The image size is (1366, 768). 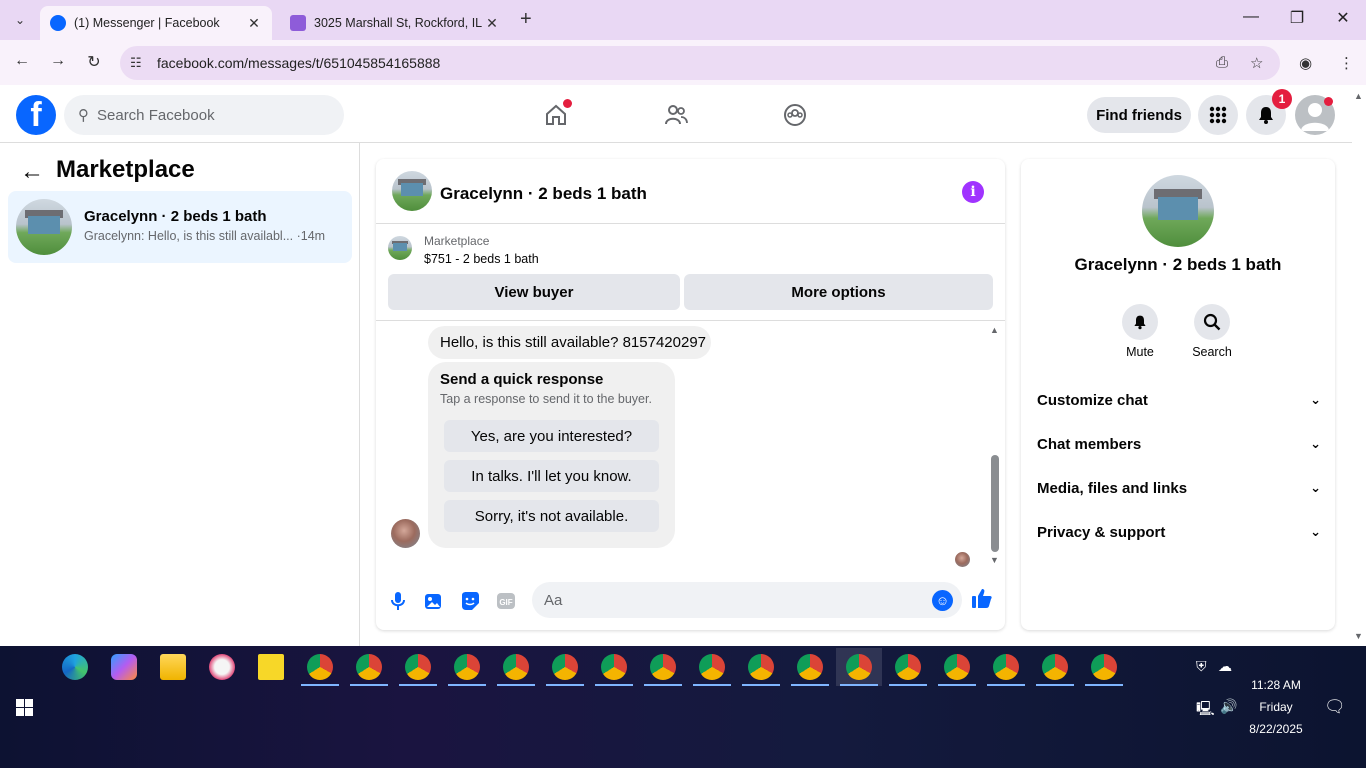 What do you see at coordinates (400, 248) in the screenshot?
I see `listing-mini-thumbnail` at bounding box center [400, 248].